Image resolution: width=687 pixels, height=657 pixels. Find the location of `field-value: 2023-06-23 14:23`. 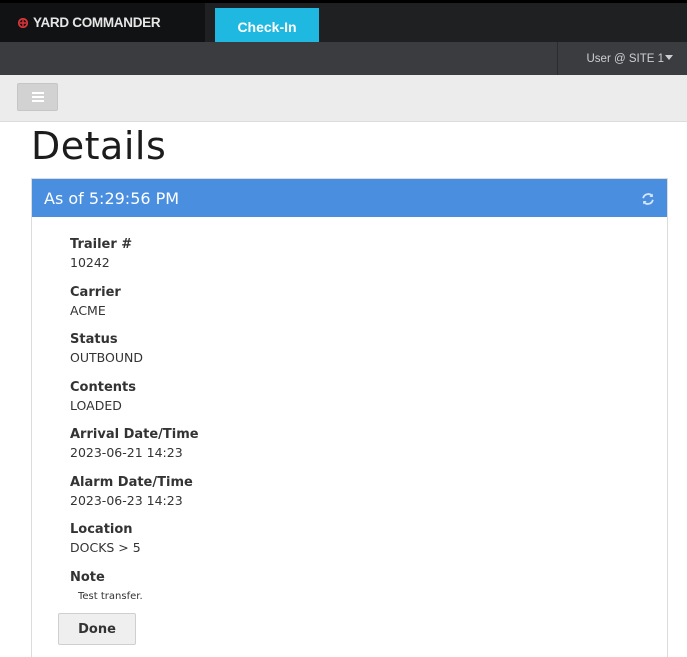

field-value: 2023-06-23 14:23 is located at coordinates (126, 500).